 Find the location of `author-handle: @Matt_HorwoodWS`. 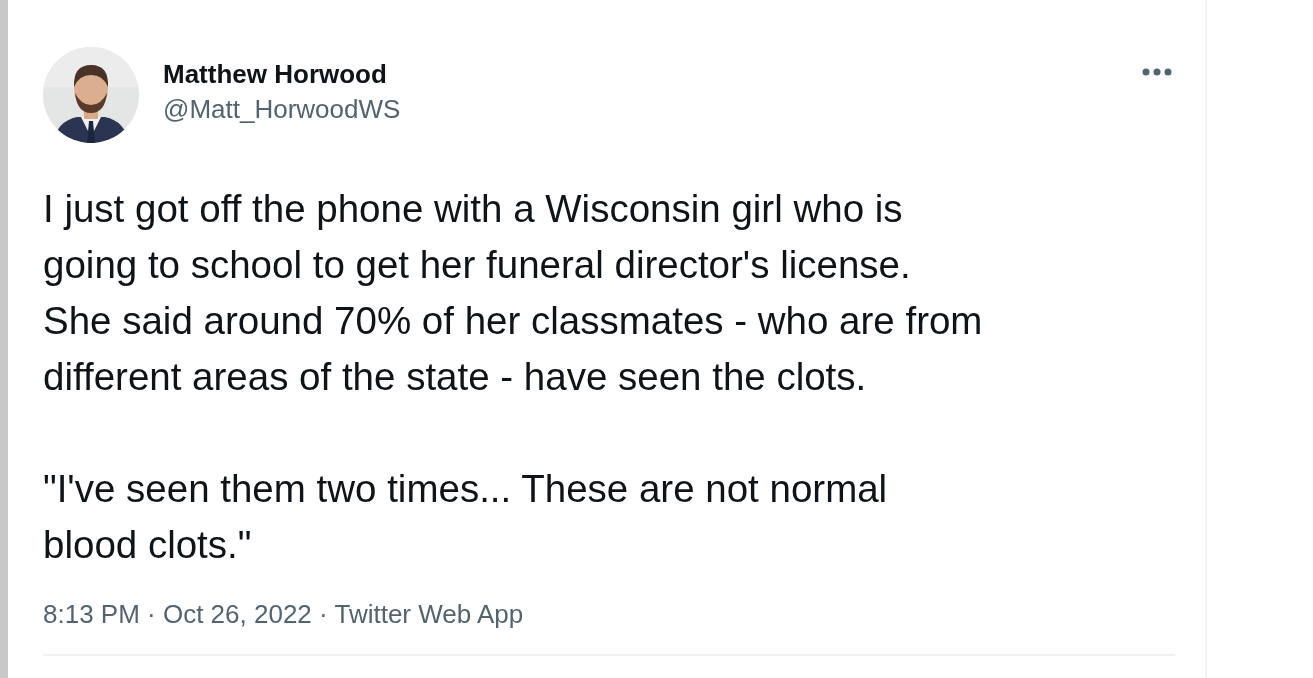

author-handle: @Matt_HorwoodWS is located at coordinates (282, 109).